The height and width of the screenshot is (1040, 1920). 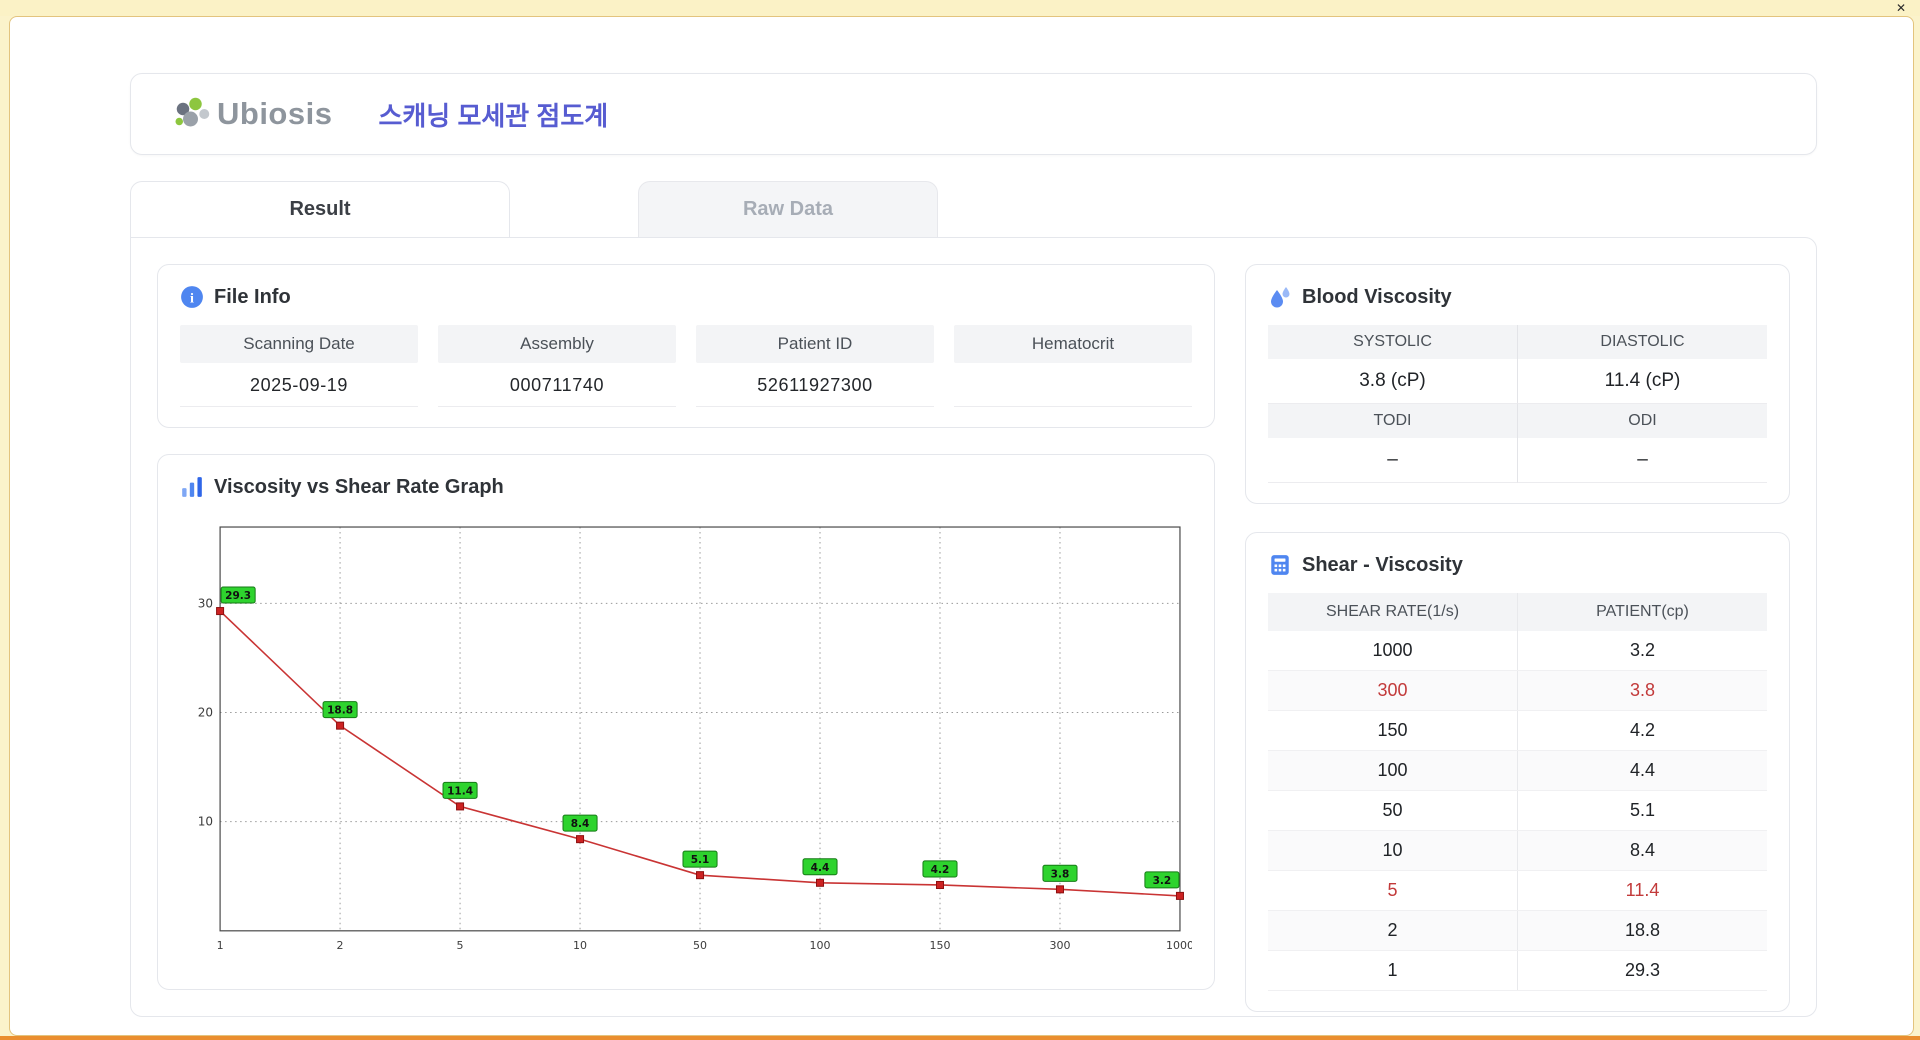 What do you see at coordinates (820, 868) in the screenshot?
I see `svg-text: 4.4` at bounding box center [820, 868].